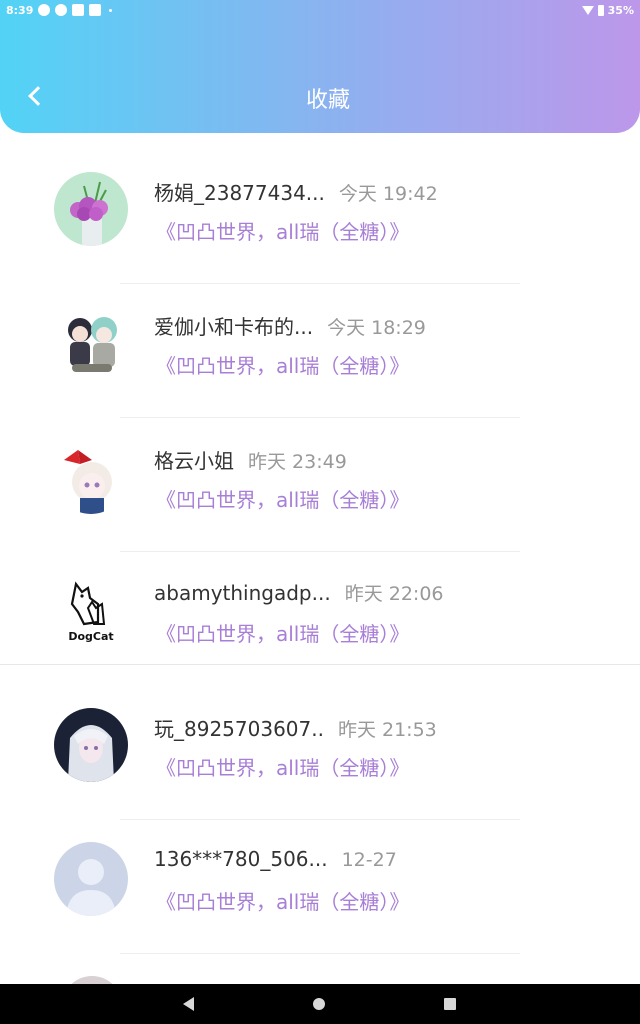 Image resolution: width=640 pixels, height=1024 pixels. I want to click on anime-couple-avatar, so click(91, 343).